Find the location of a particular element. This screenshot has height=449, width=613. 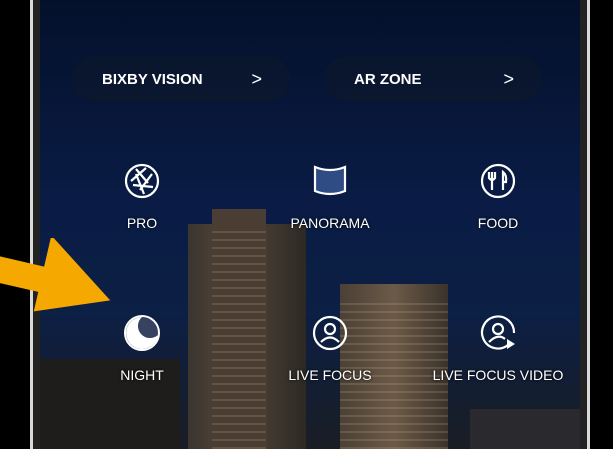

person-circle-icon is located at coordinates (330, 333).